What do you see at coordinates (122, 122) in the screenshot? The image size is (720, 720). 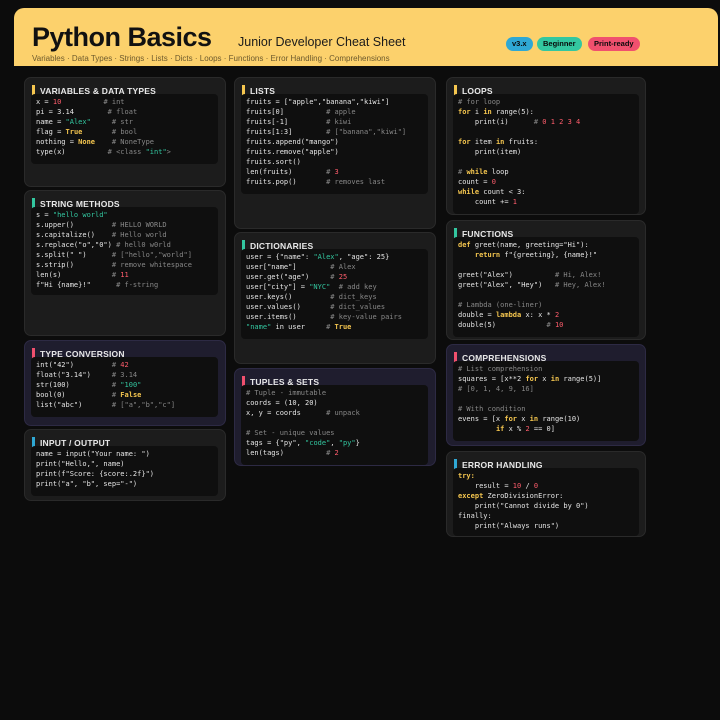 I see `code-token: # str` at bounding box center [122, 122].